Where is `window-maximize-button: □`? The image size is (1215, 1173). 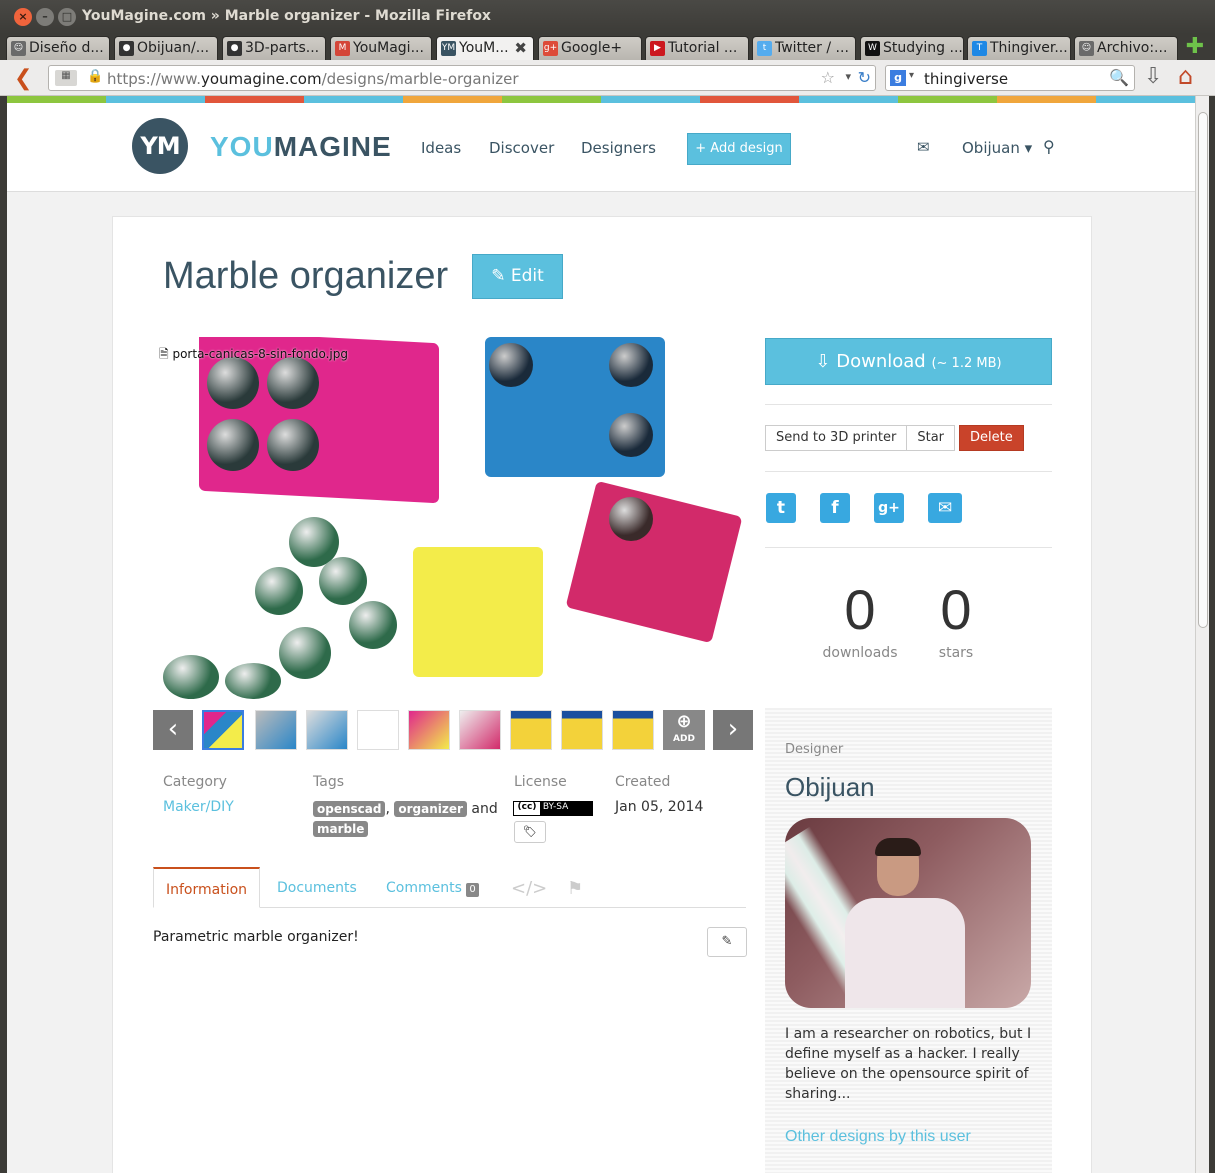 window-maximize-button: □ is located at coordinates (67, 17).